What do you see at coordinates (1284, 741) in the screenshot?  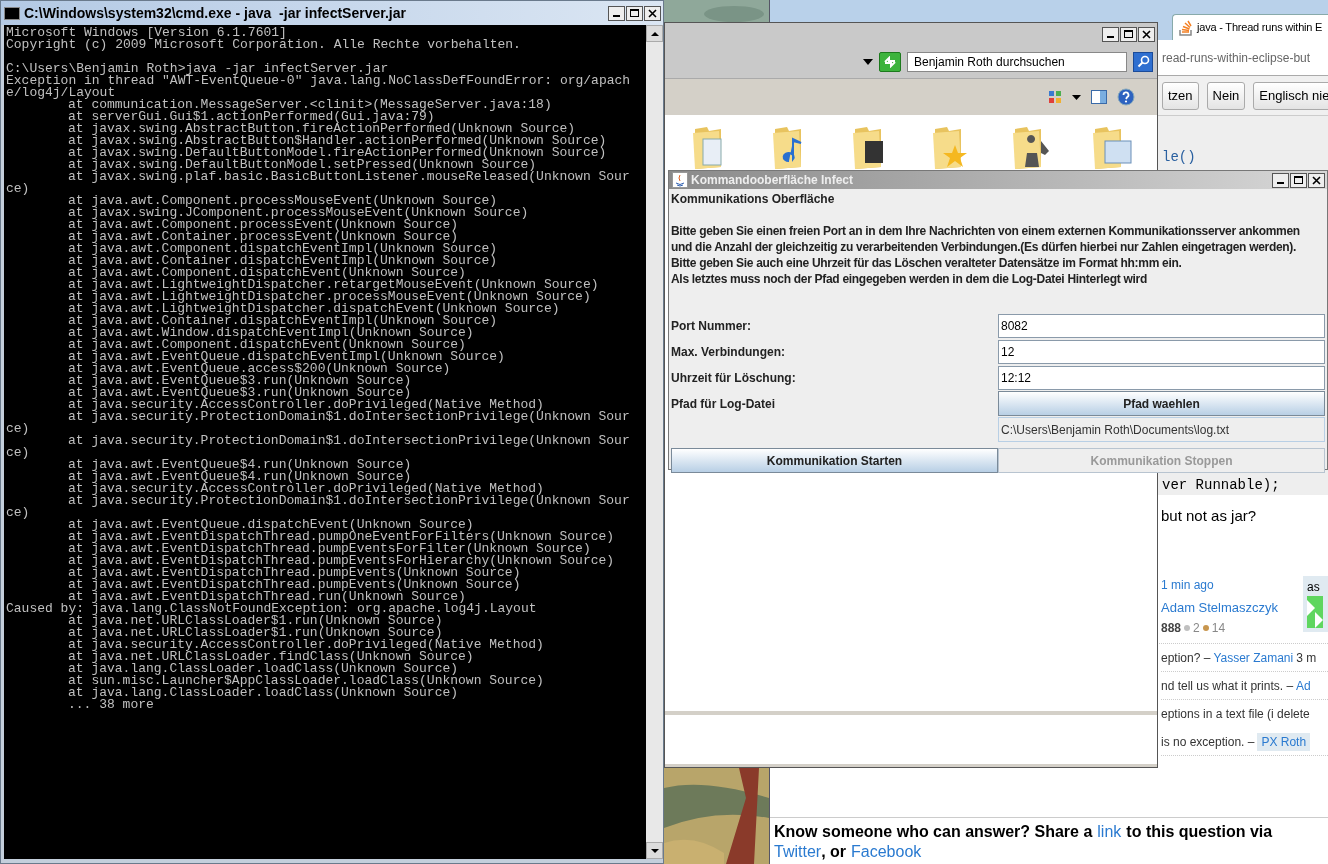 I see `comment-author-link: PX Roth` at bounding box center [1284, 741].